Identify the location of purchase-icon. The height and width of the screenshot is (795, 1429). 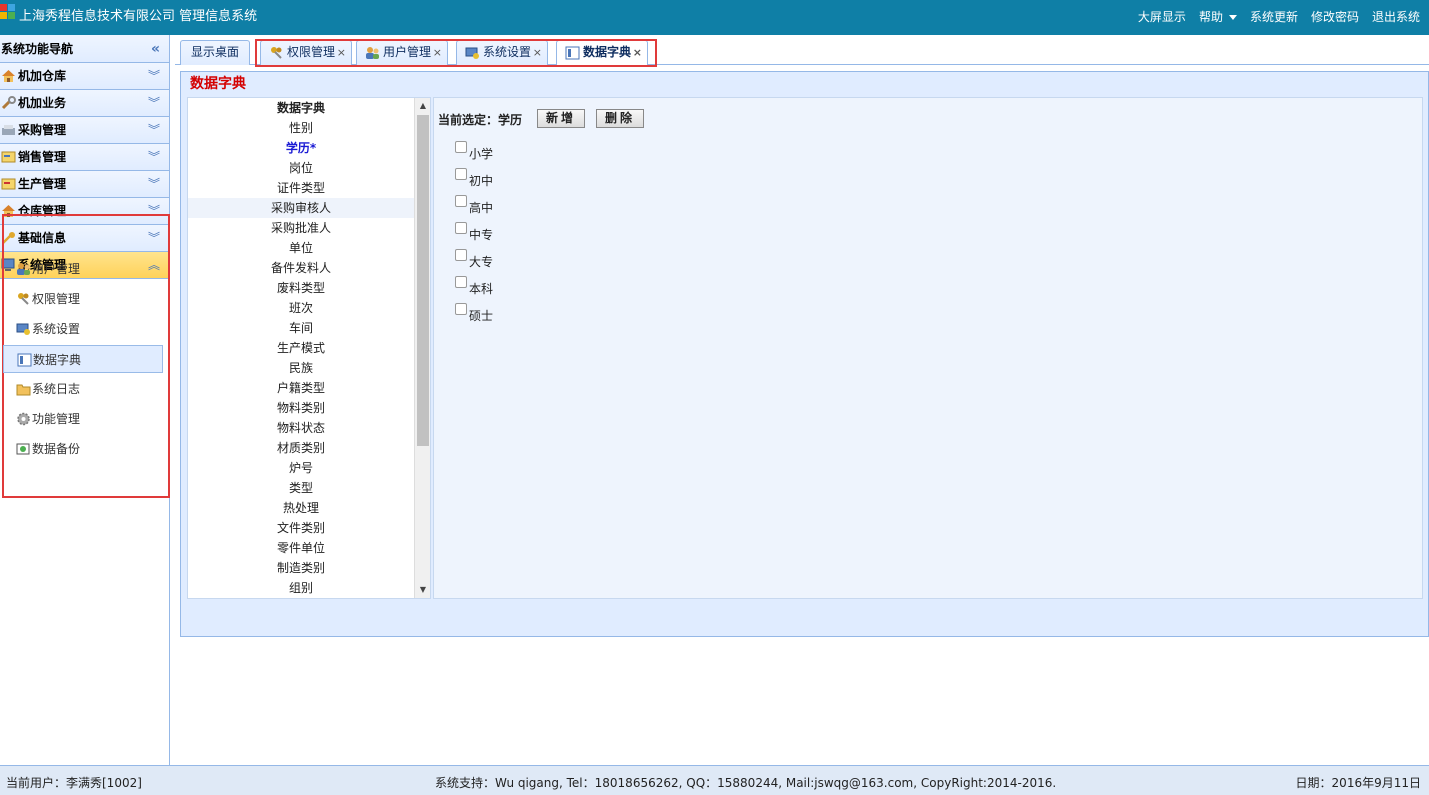
(8, 130).